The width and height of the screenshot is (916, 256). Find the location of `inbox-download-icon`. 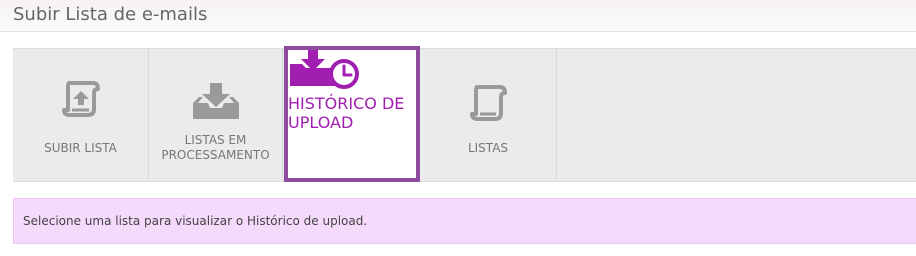

inbox-download-icon is located at coordinates (215, 101).